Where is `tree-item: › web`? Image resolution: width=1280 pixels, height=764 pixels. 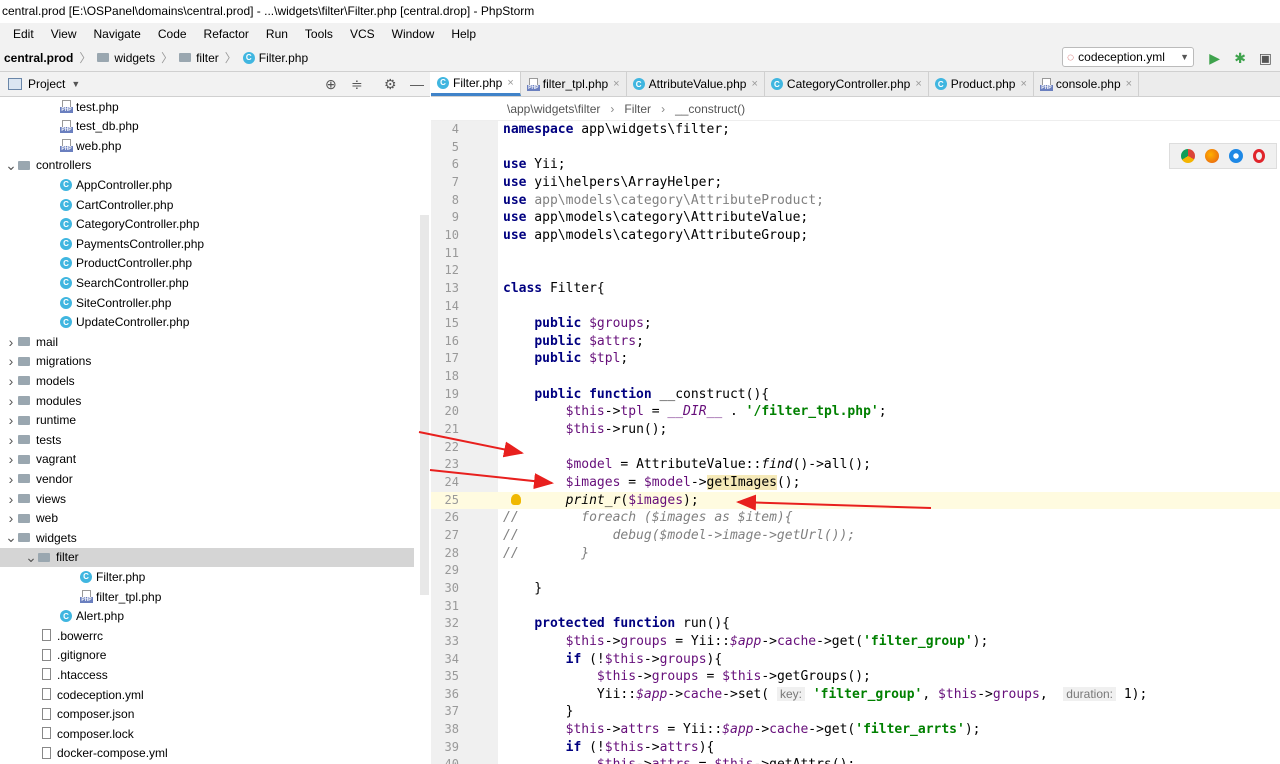
tree-item: › web is located at coordinates (207, 518).